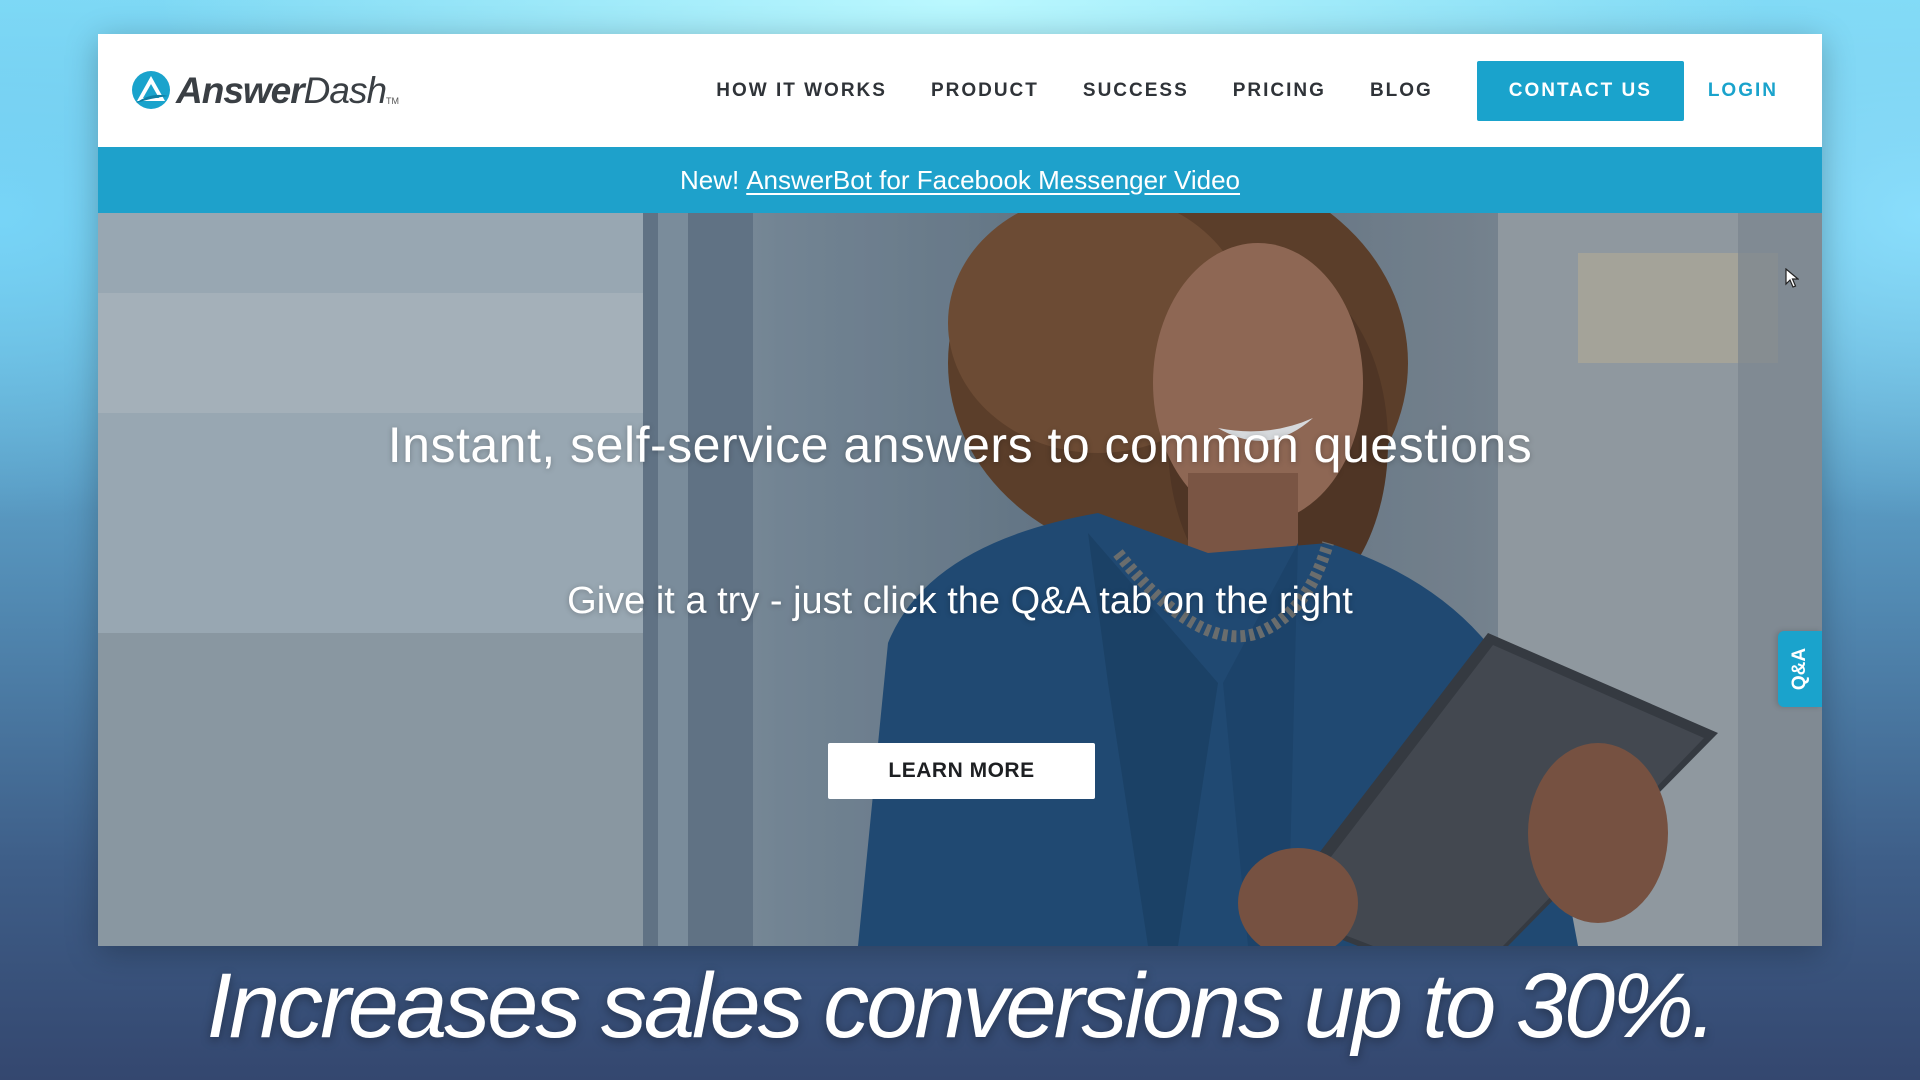  Describe the element at coordinates (801, 91) in the screenshot. I see `nav-how-it-works: HOW IT WORKS` at that location.